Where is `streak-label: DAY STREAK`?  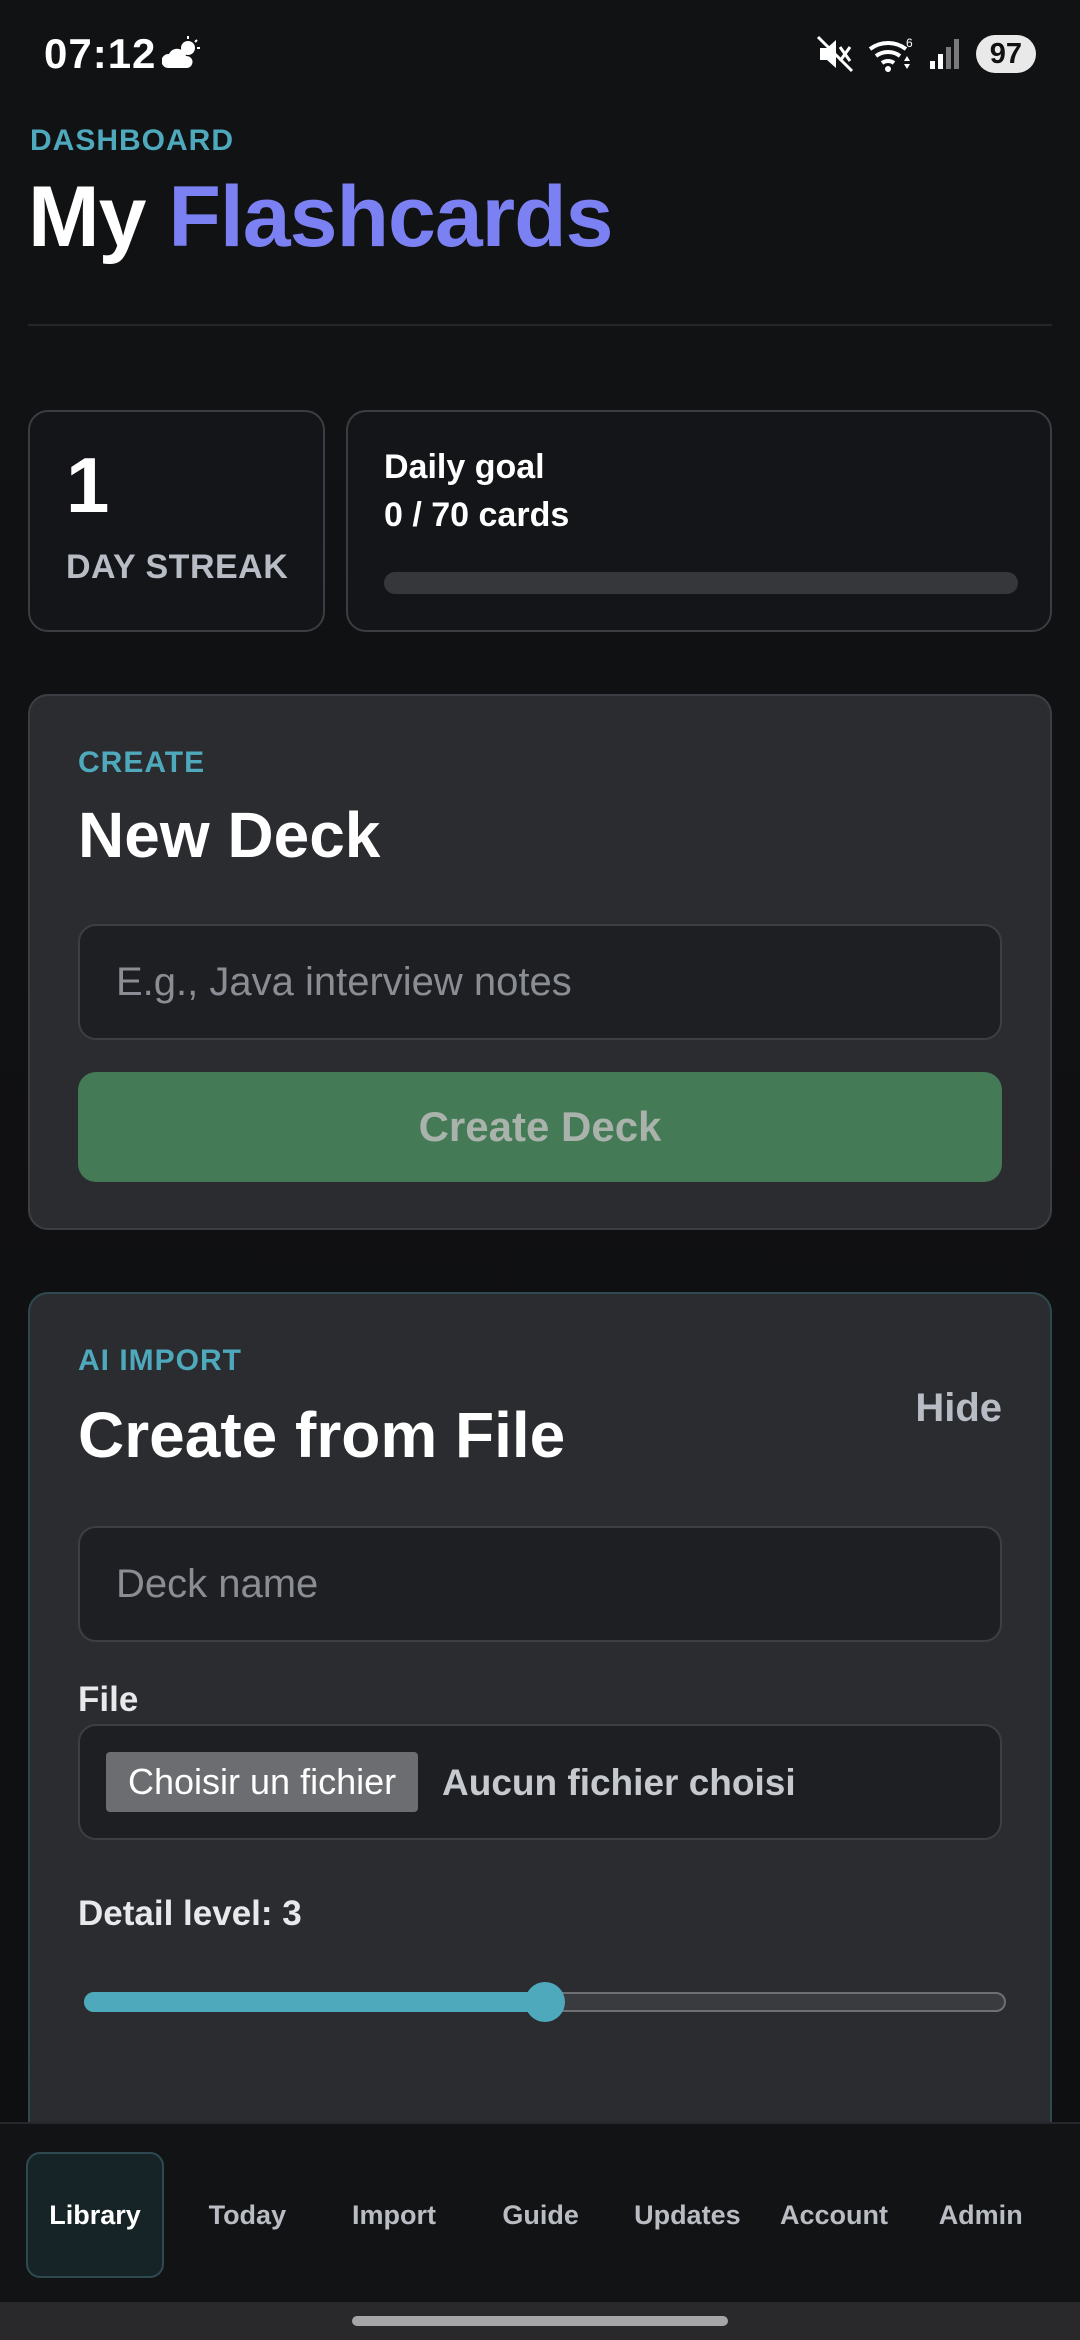
streak-label: DAY STREAK is located at coordinates (177, 567).